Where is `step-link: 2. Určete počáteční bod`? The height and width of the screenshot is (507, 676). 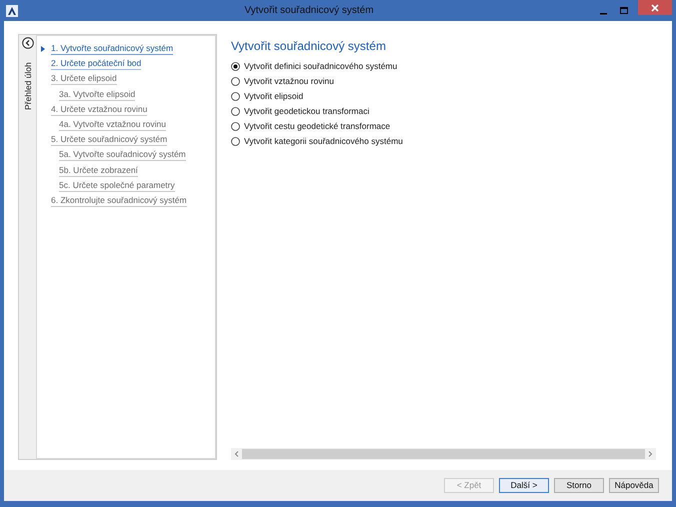
step-link: 2. Určete počáteční bod is located at coordinates (96, 63).